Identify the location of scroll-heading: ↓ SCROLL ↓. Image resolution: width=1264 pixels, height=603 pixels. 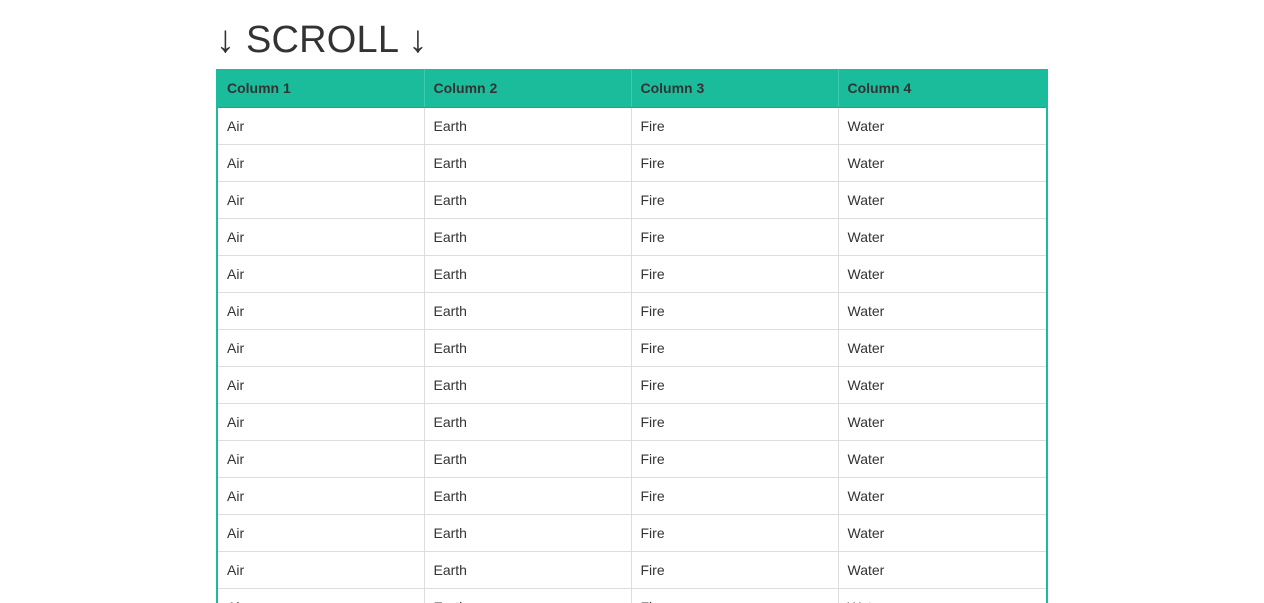
(322, 40).